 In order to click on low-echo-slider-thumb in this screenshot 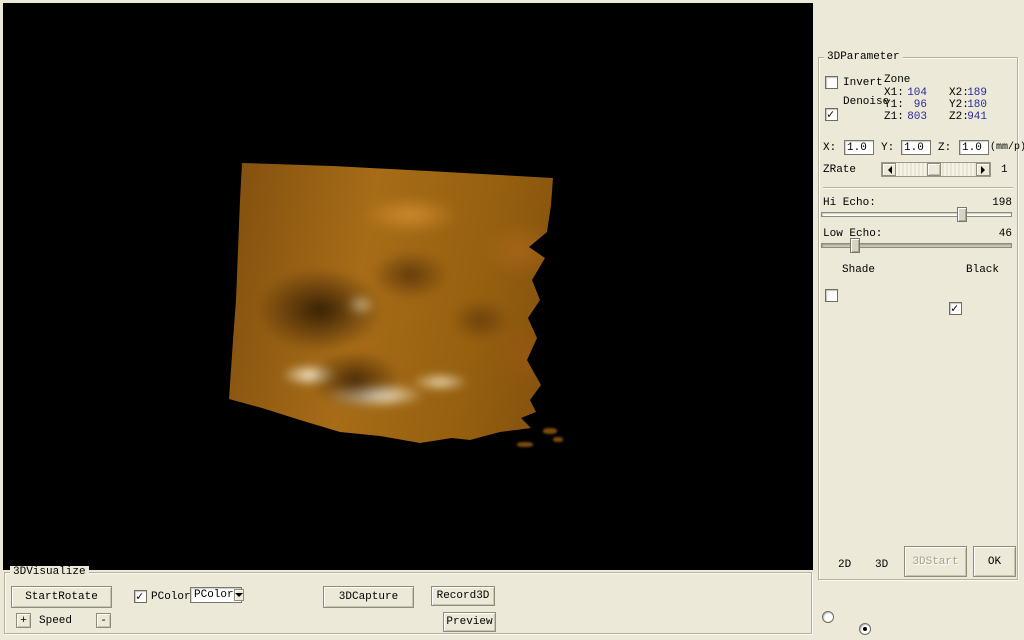, I will do `click(855, 245)`.